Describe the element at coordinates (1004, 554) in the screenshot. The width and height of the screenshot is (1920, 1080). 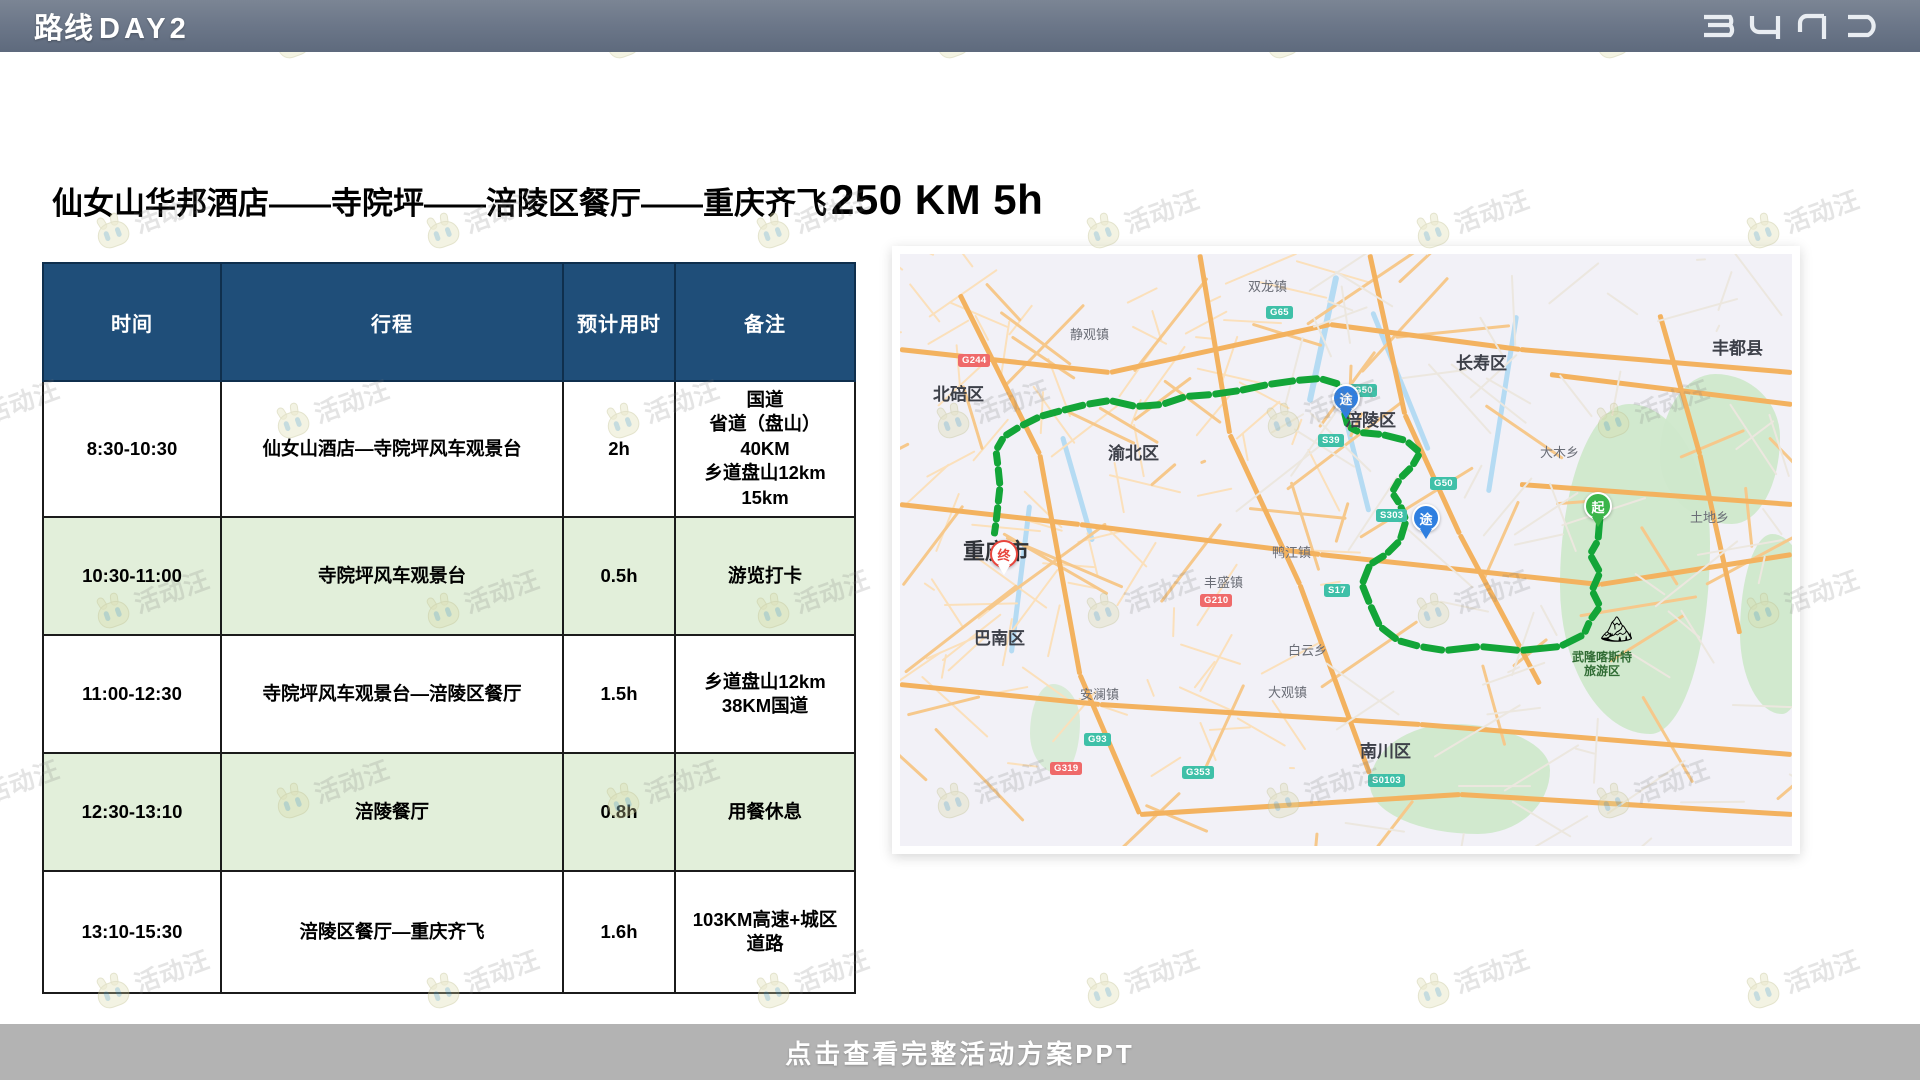
I see `map-marker-end: 终` at that location.